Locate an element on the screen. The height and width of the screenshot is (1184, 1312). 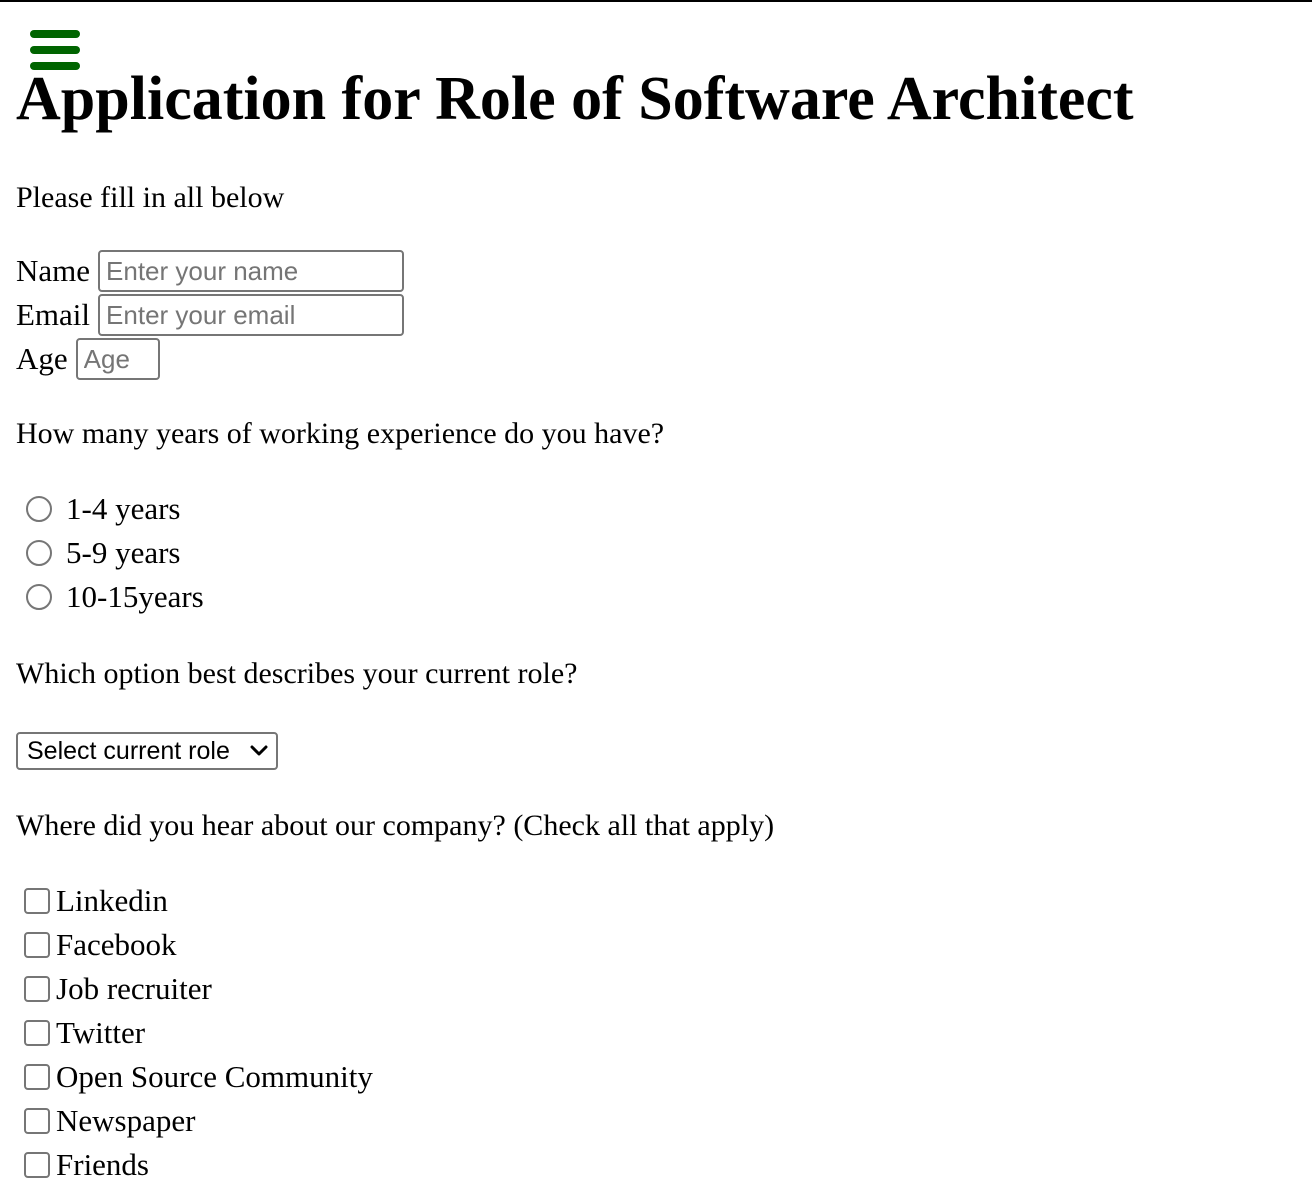
source-option: Open Source Community is located at coordinates (198, 1077).